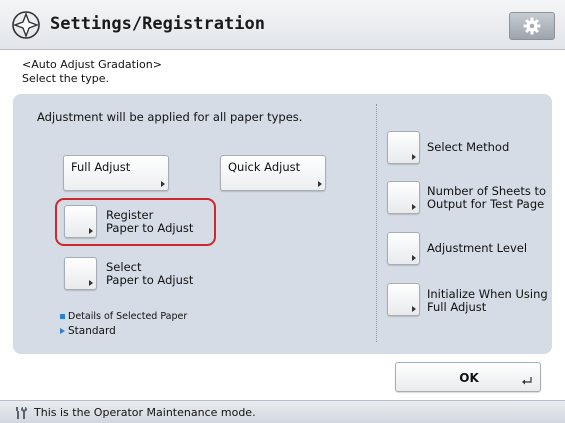 The height and width of the screenshot is (423, 565). I want to click on select-method-button, so click(403, 147).